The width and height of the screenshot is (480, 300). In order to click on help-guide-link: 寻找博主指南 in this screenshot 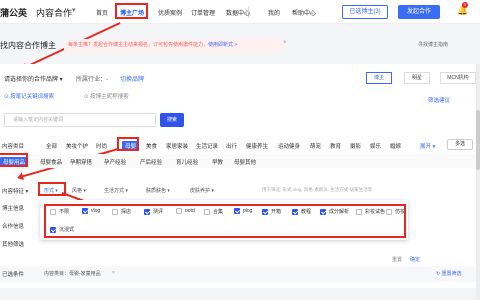, I will do `click(433, 44)`.